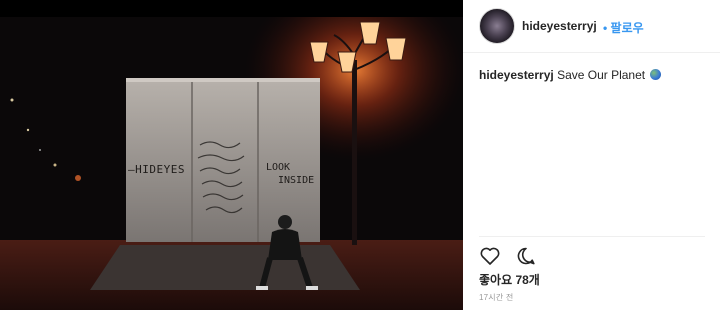  I want to click on heart-icon, so click(490, 256).